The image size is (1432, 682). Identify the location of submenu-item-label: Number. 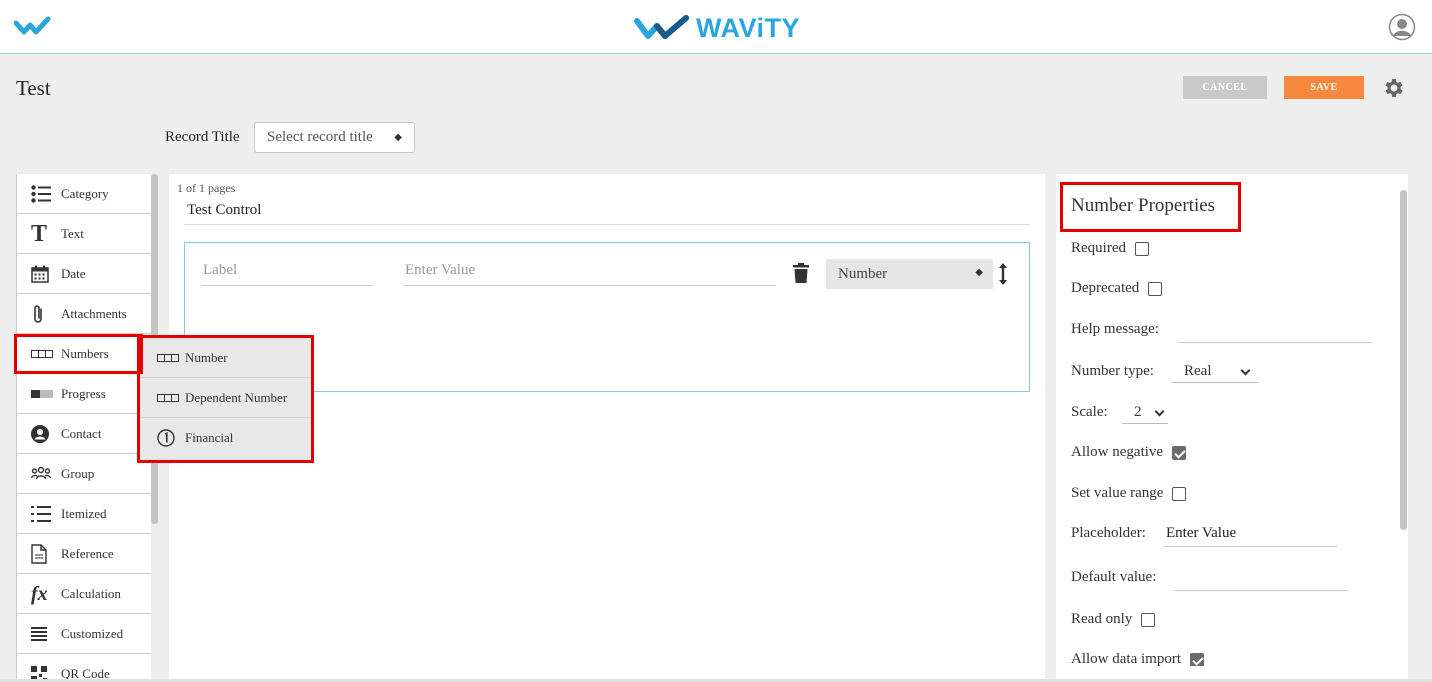
(206, 357).